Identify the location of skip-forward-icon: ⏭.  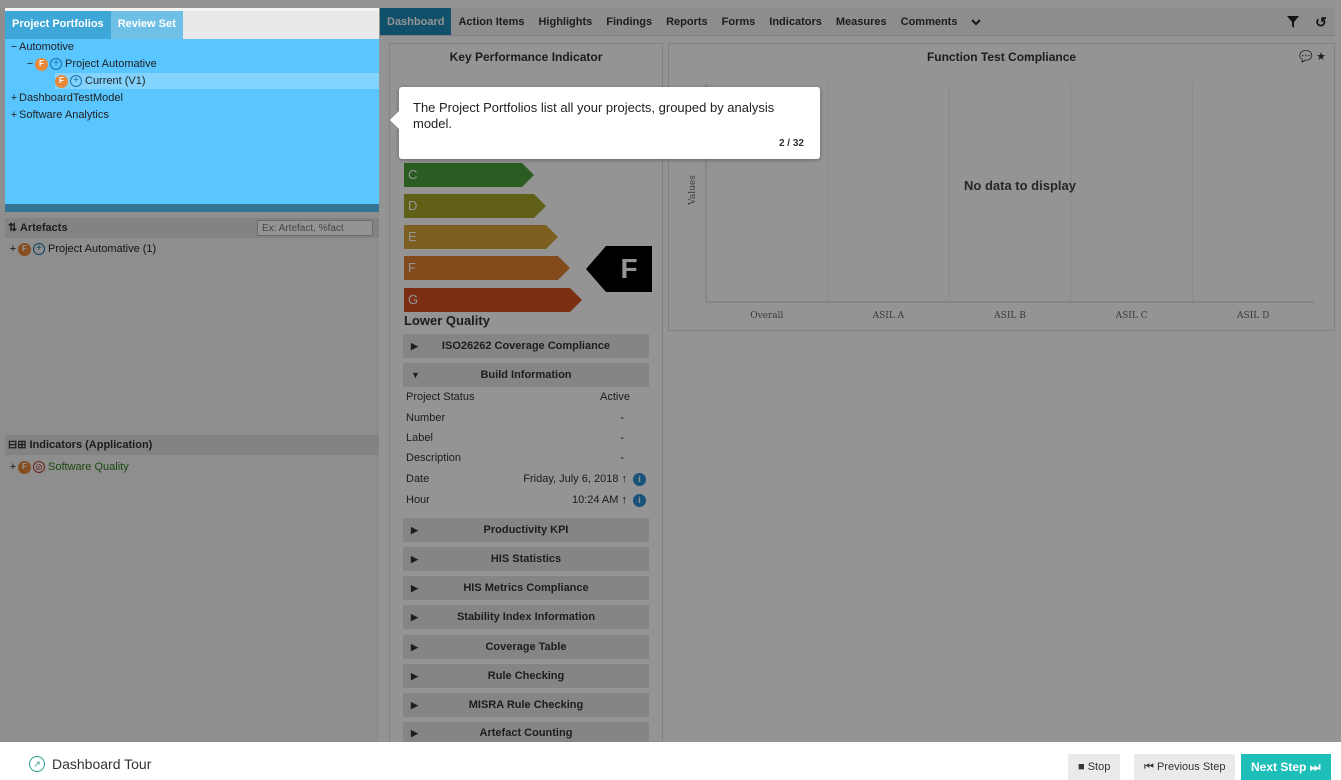
(1315, 767).